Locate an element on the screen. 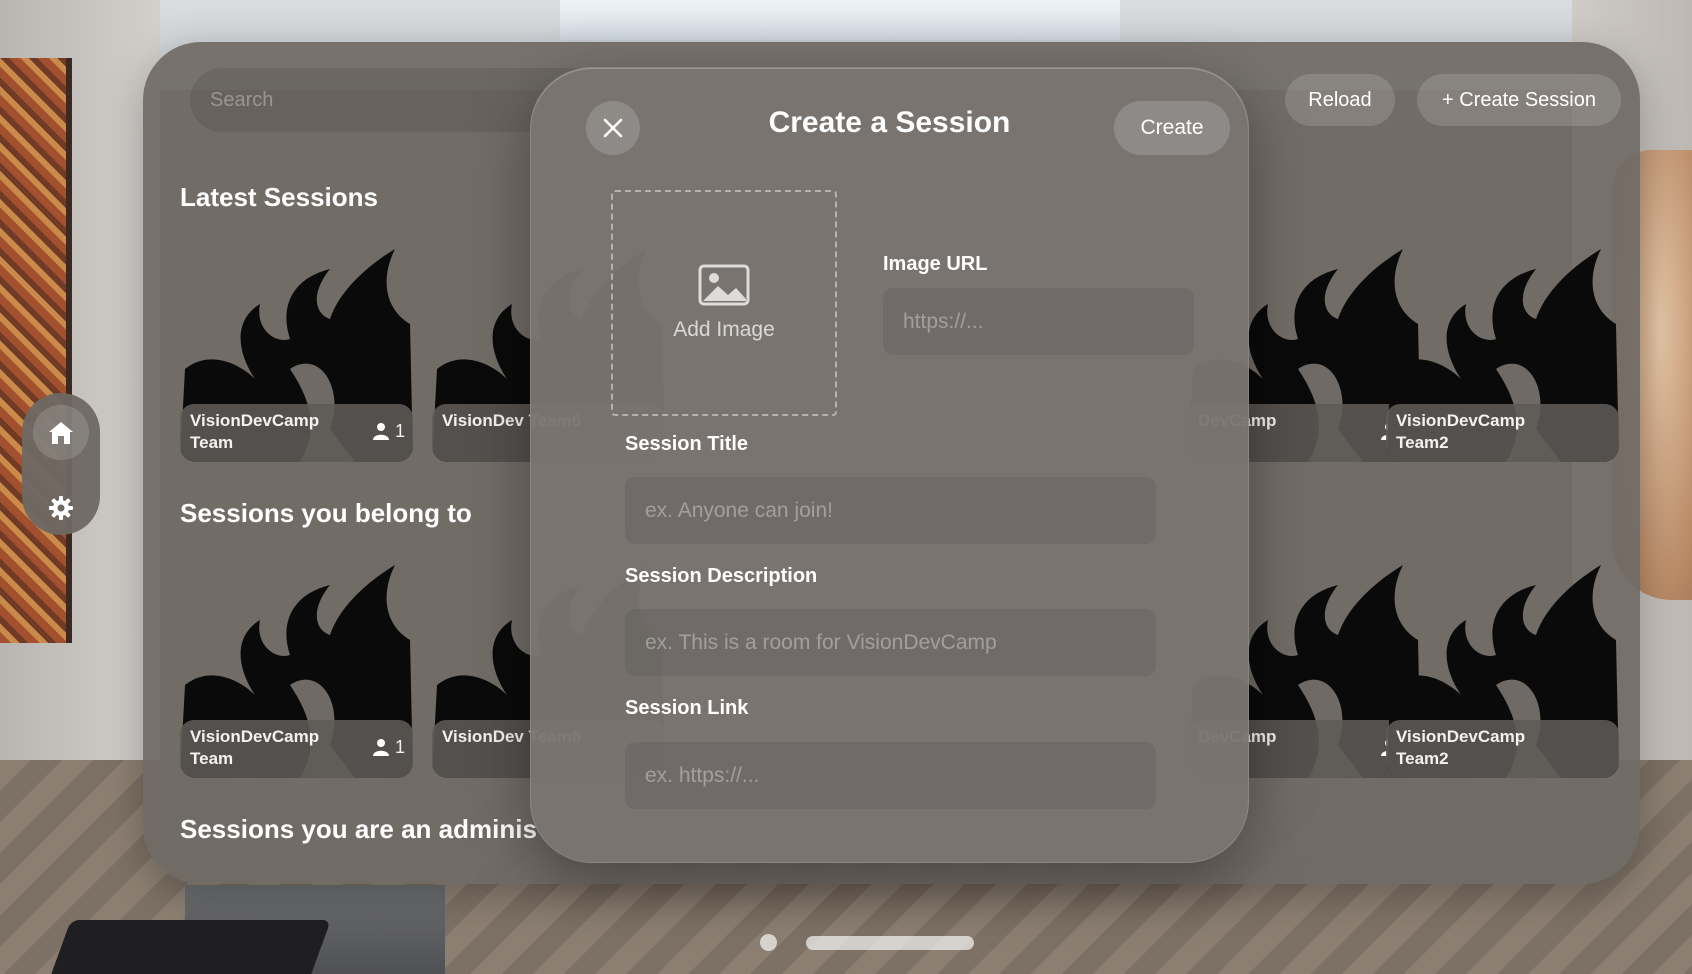  session-title-label: Session Title is located at coordinates (687, 444).